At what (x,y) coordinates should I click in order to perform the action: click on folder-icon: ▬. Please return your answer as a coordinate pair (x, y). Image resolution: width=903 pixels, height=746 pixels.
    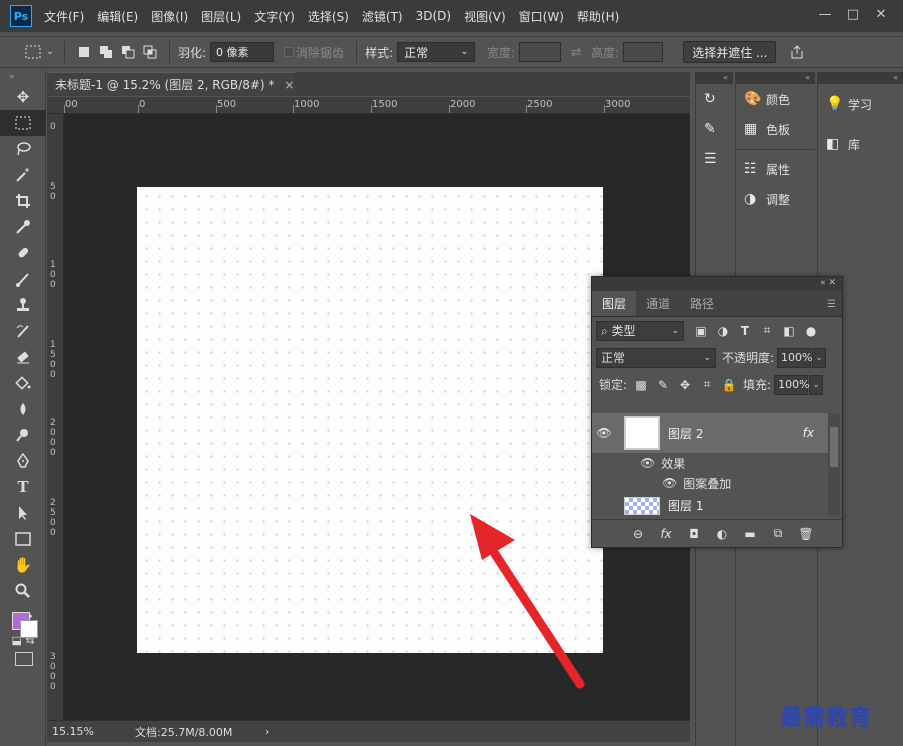
    Looking at the image, I should click on (750, 534).